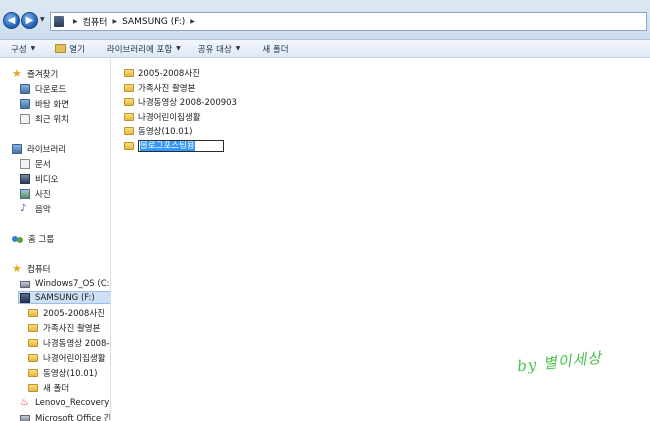 The width and height of the screenshot is (650, 421). I want to click on organize-button: 구성 ▼, so click(23, 49).